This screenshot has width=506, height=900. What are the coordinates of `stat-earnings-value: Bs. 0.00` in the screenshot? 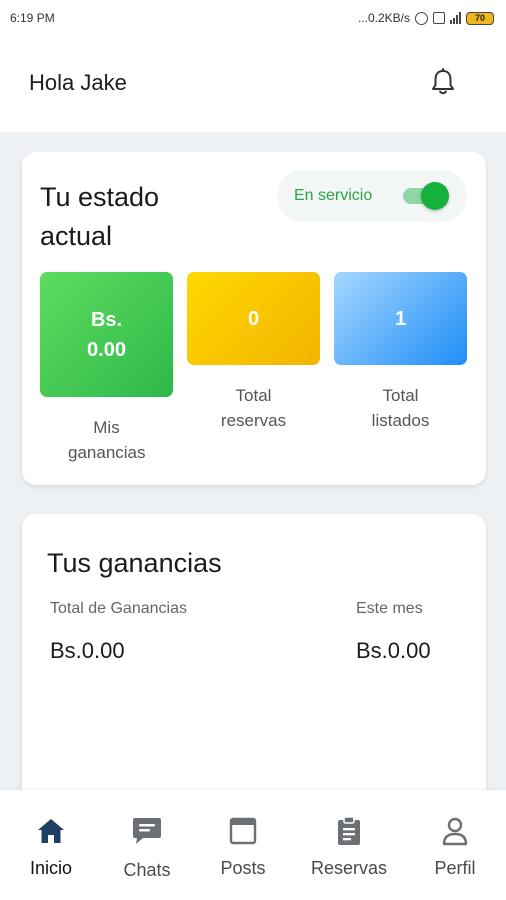 It's located at (106, 334).